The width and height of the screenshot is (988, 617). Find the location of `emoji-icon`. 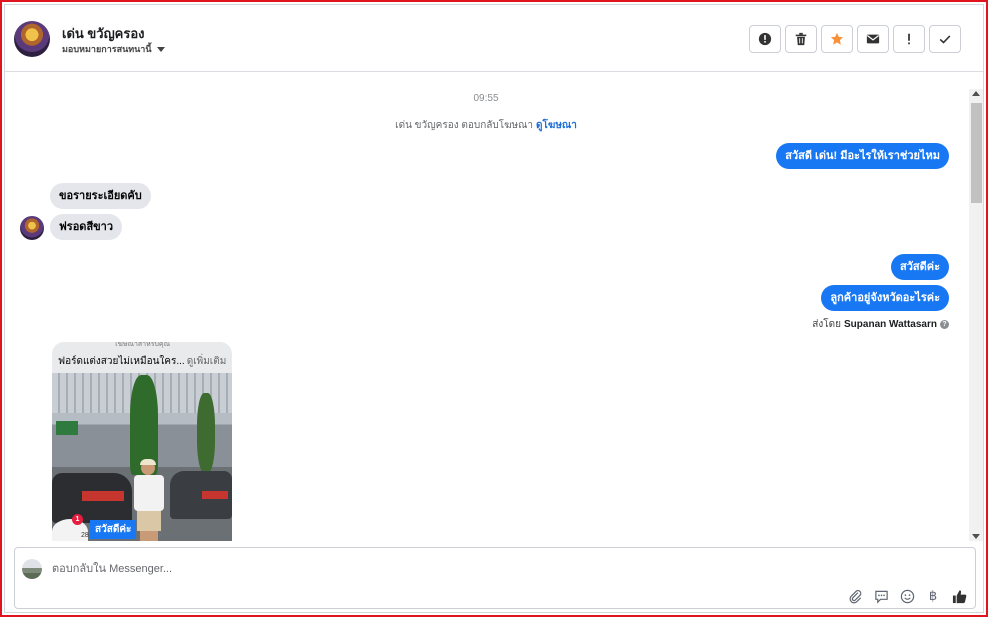

emoji-icon is located at coordinates (907, 596).